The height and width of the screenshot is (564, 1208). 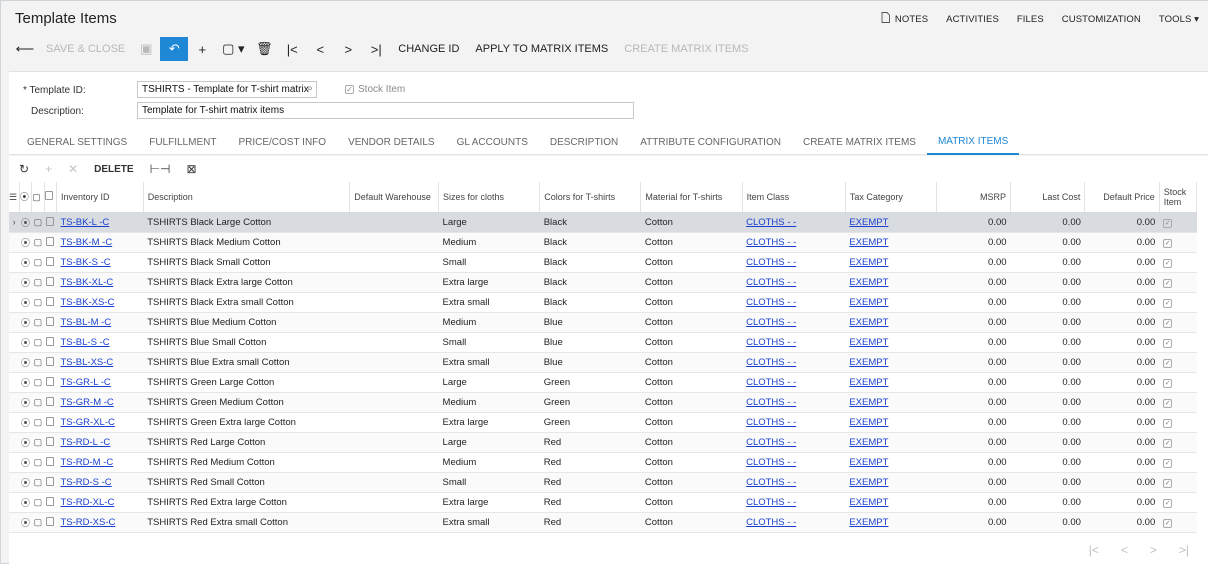 What do you see at coordinates (100, 282) in the screenshot?
I see `inventory-id-cell: TS-BK-XL-C` at bounding box center [100, 282].